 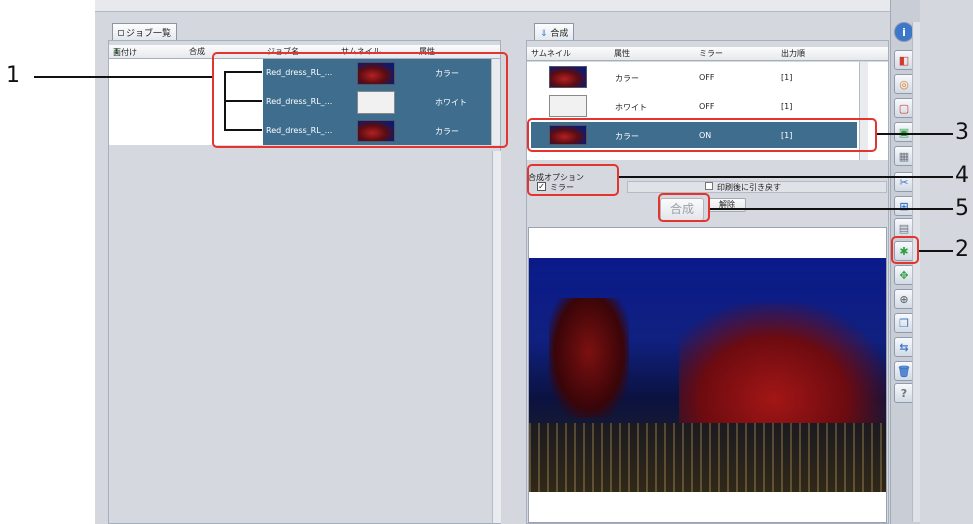 I want to click on print-back-label: 印刷後に引き戻す, so click(x=749, y=187).